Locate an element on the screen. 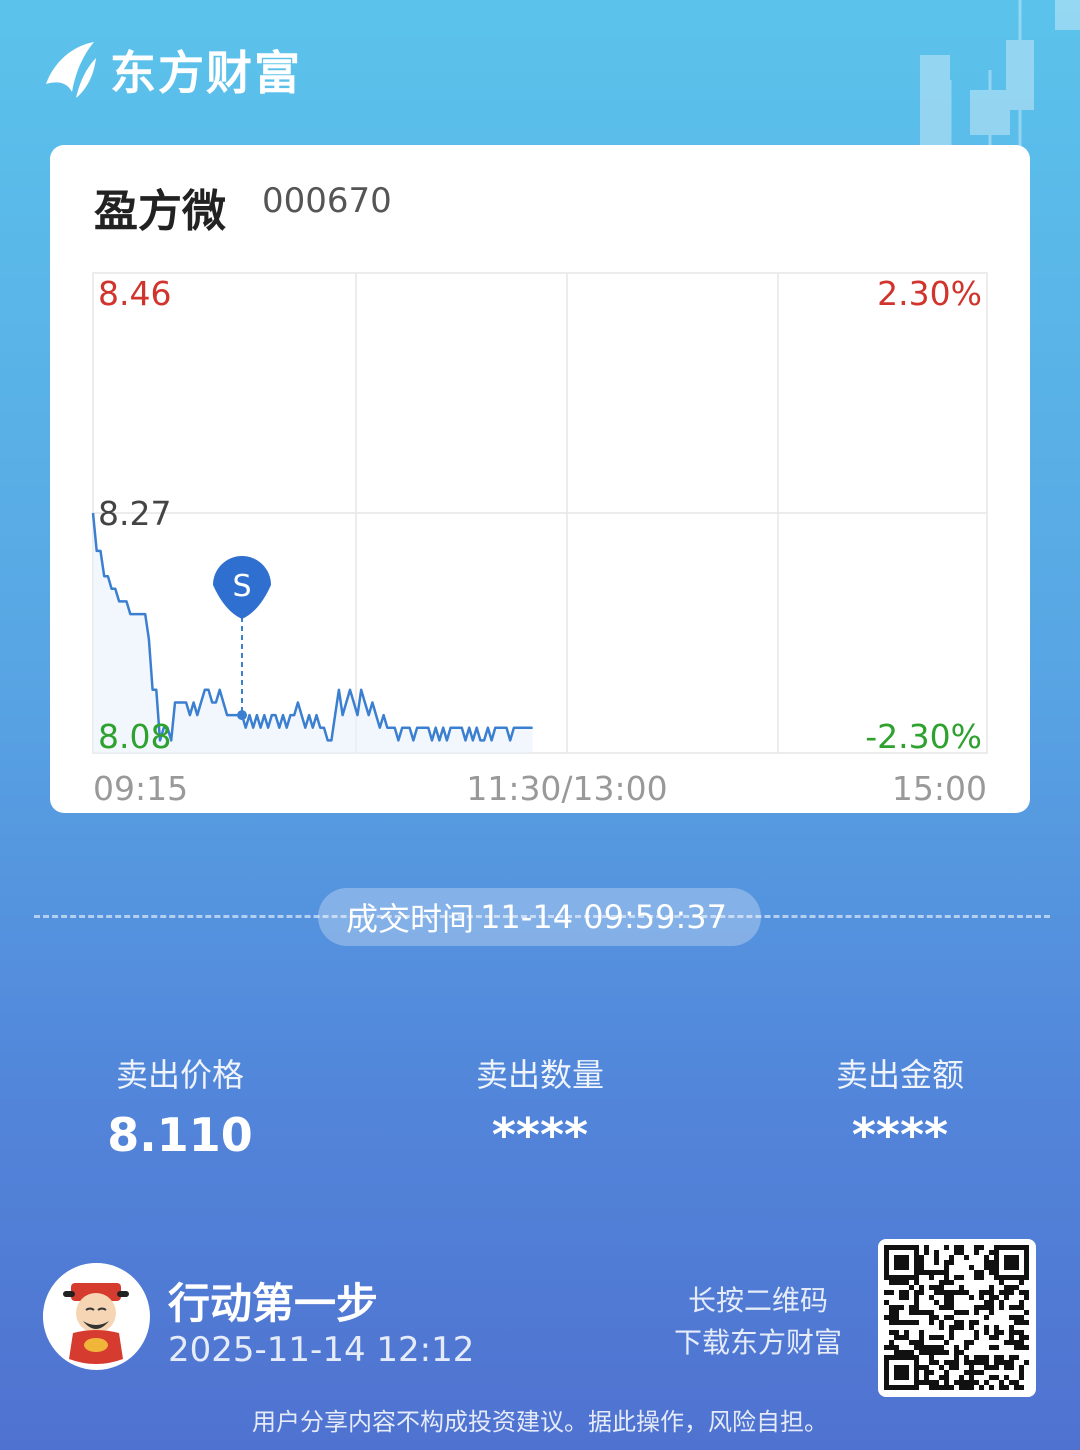 Image resolution: width=1080 pixels, height=1450 pixels. price-line is located at coordinates (312, 627).